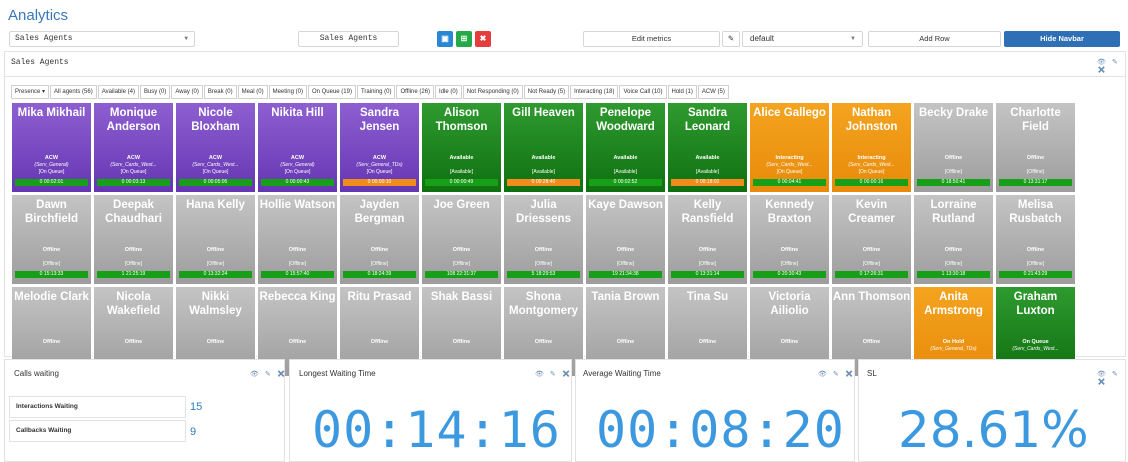  I want to click on agent-card: Becky Drake Offline [Offline] 0 18:50:41, so click(953, 147).